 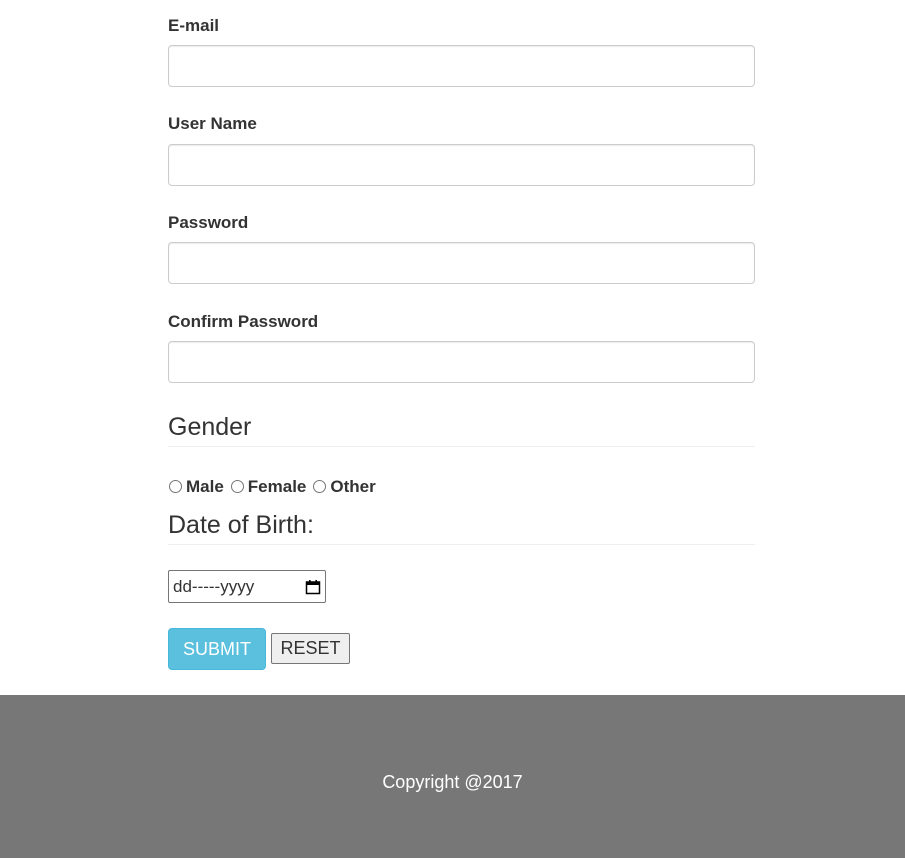 I want to click on email-field, so click(x=461, y=66).